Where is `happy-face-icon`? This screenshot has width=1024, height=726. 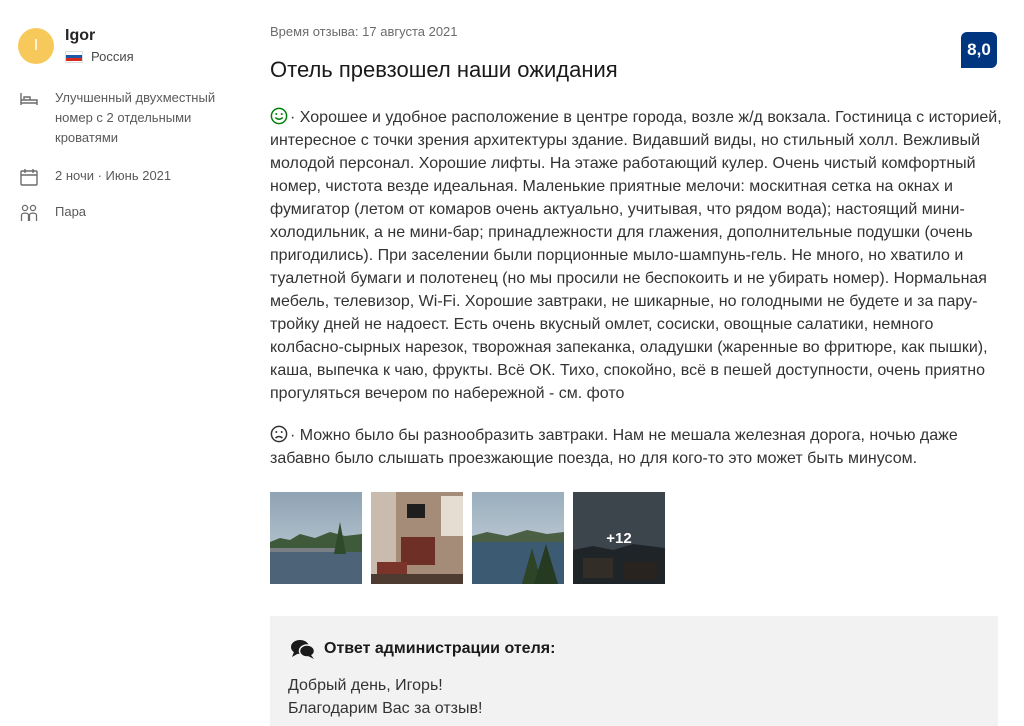 happy-face-icon is located at coordinates (279, 116).